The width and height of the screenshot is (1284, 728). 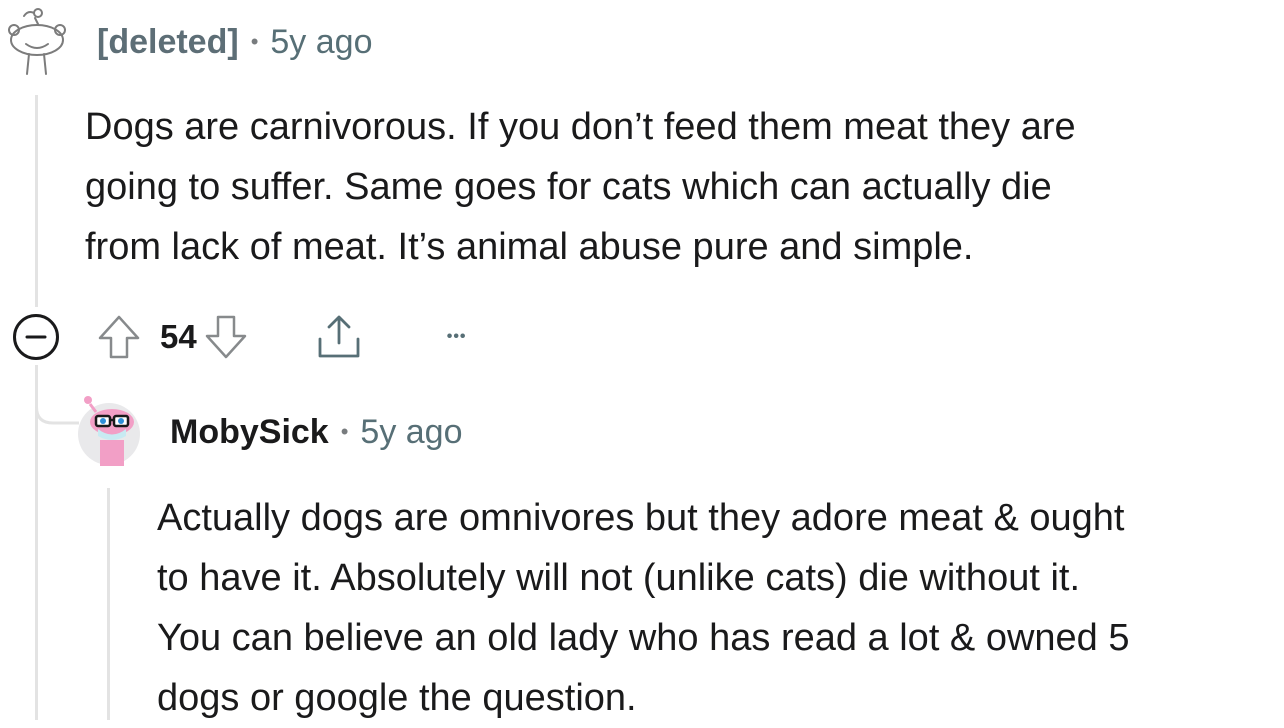 What do you see at coordinates (36, 201) in the screenshot?
I see `thread-line-root` at bounding box center [36, 201].